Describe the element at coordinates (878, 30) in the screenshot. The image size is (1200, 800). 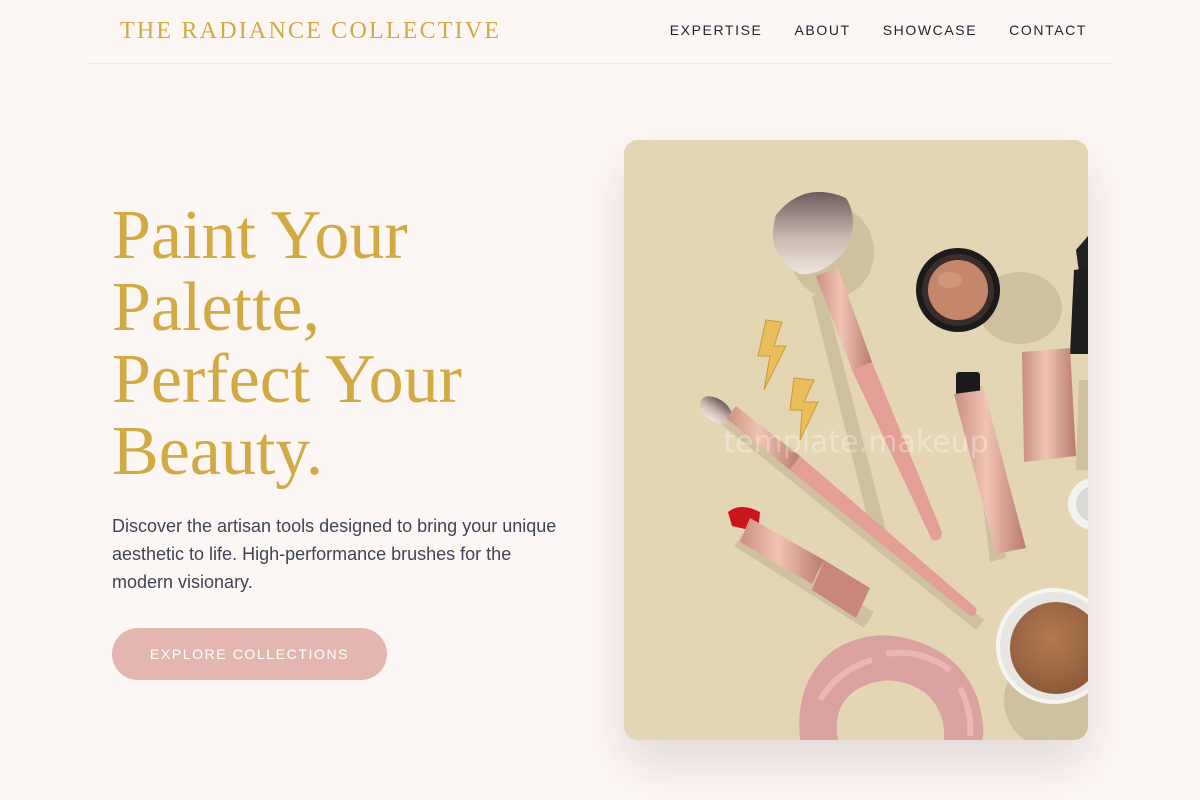
I see `main-nav: EXPERTISE ABOUT SHOWCASE CONTACT` at that location.